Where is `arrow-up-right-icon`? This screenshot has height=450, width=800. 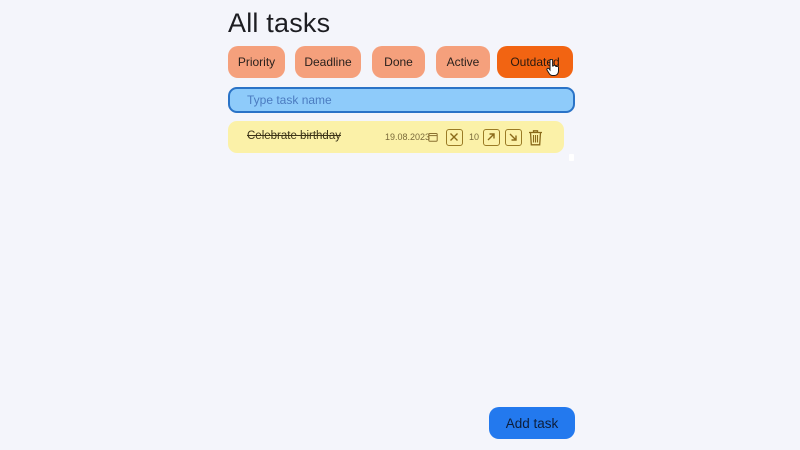
arrow-up-right-icon is located at coordinates (491, 137).